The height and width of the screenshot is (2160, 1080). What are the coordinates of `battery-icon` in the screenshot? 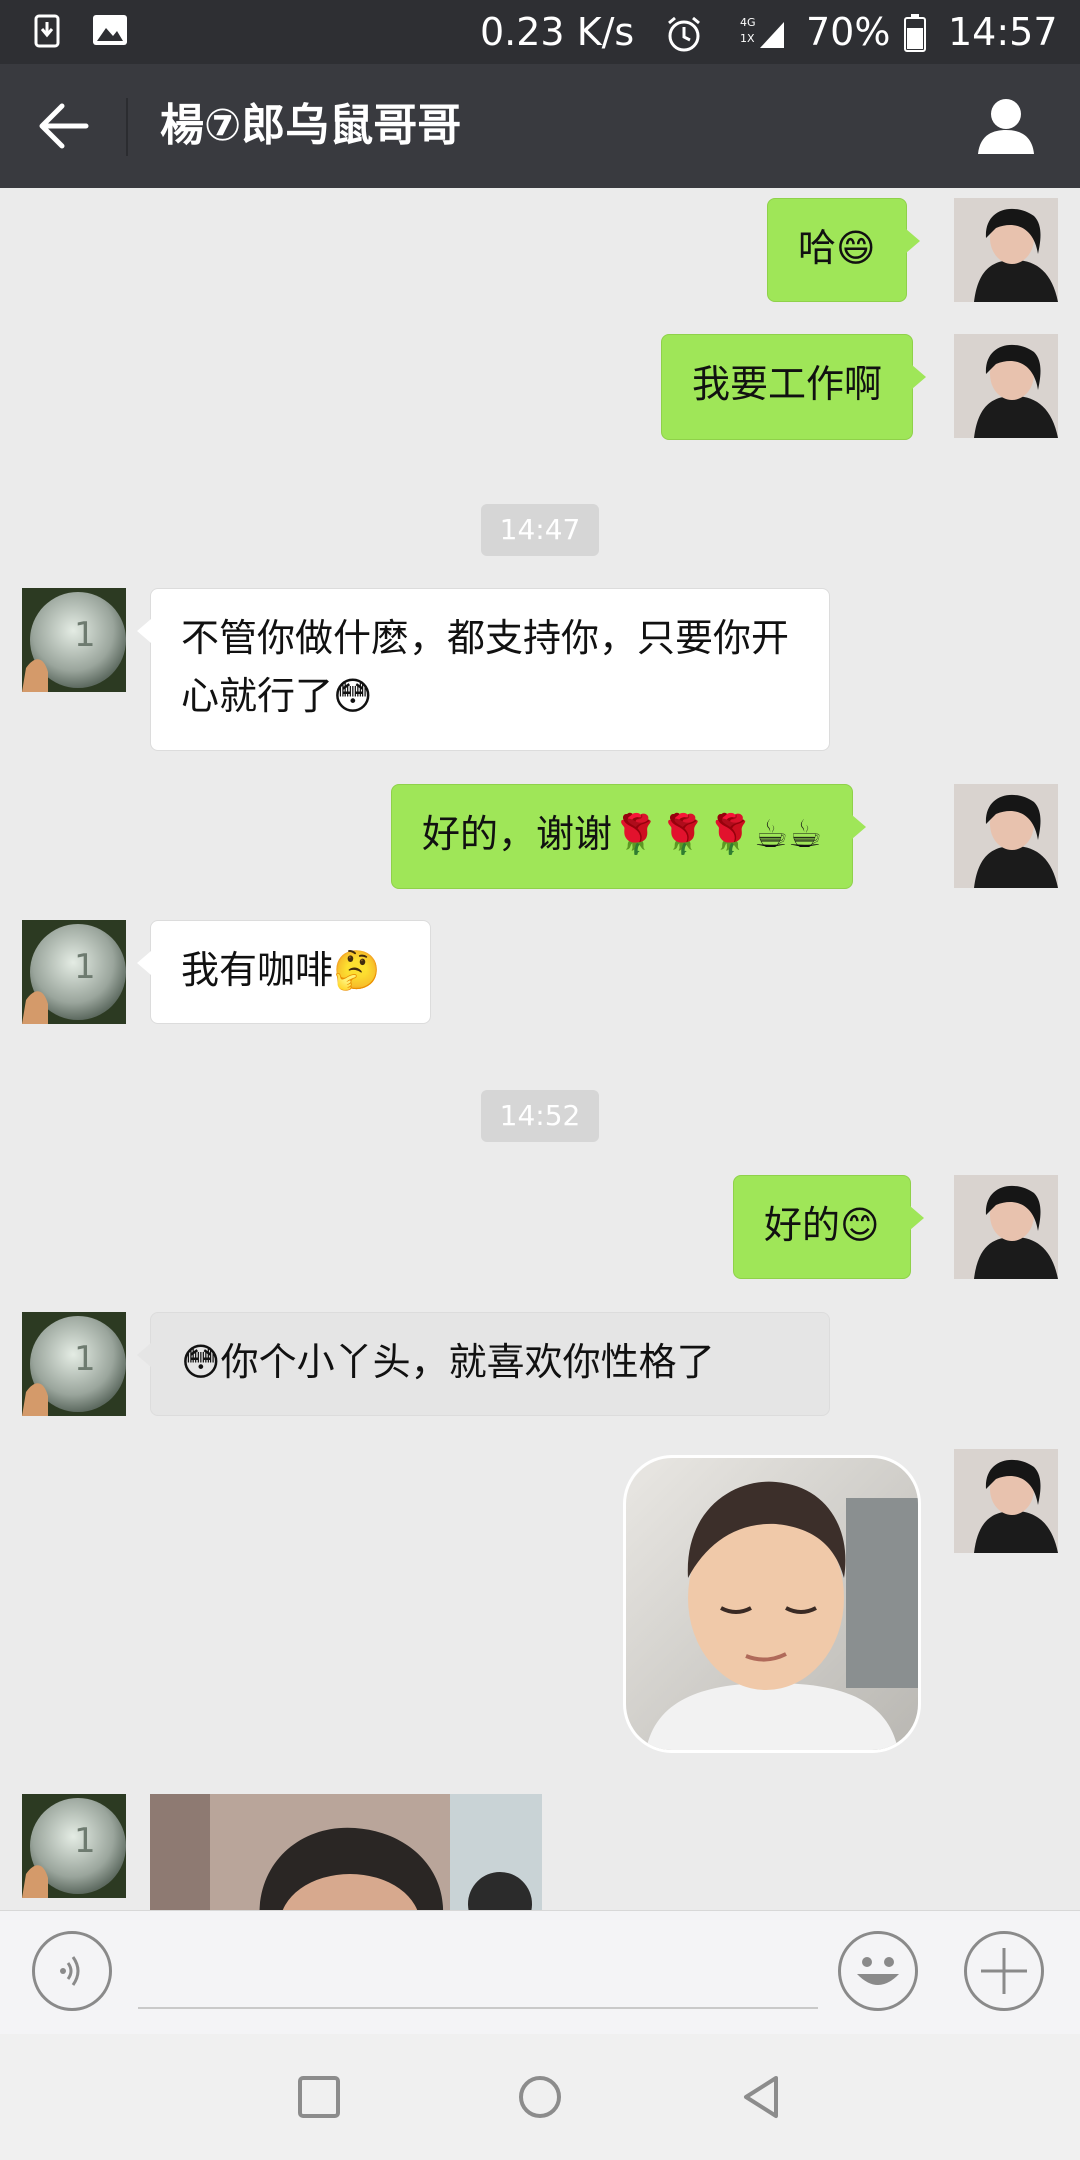 It's located at (915, 33).